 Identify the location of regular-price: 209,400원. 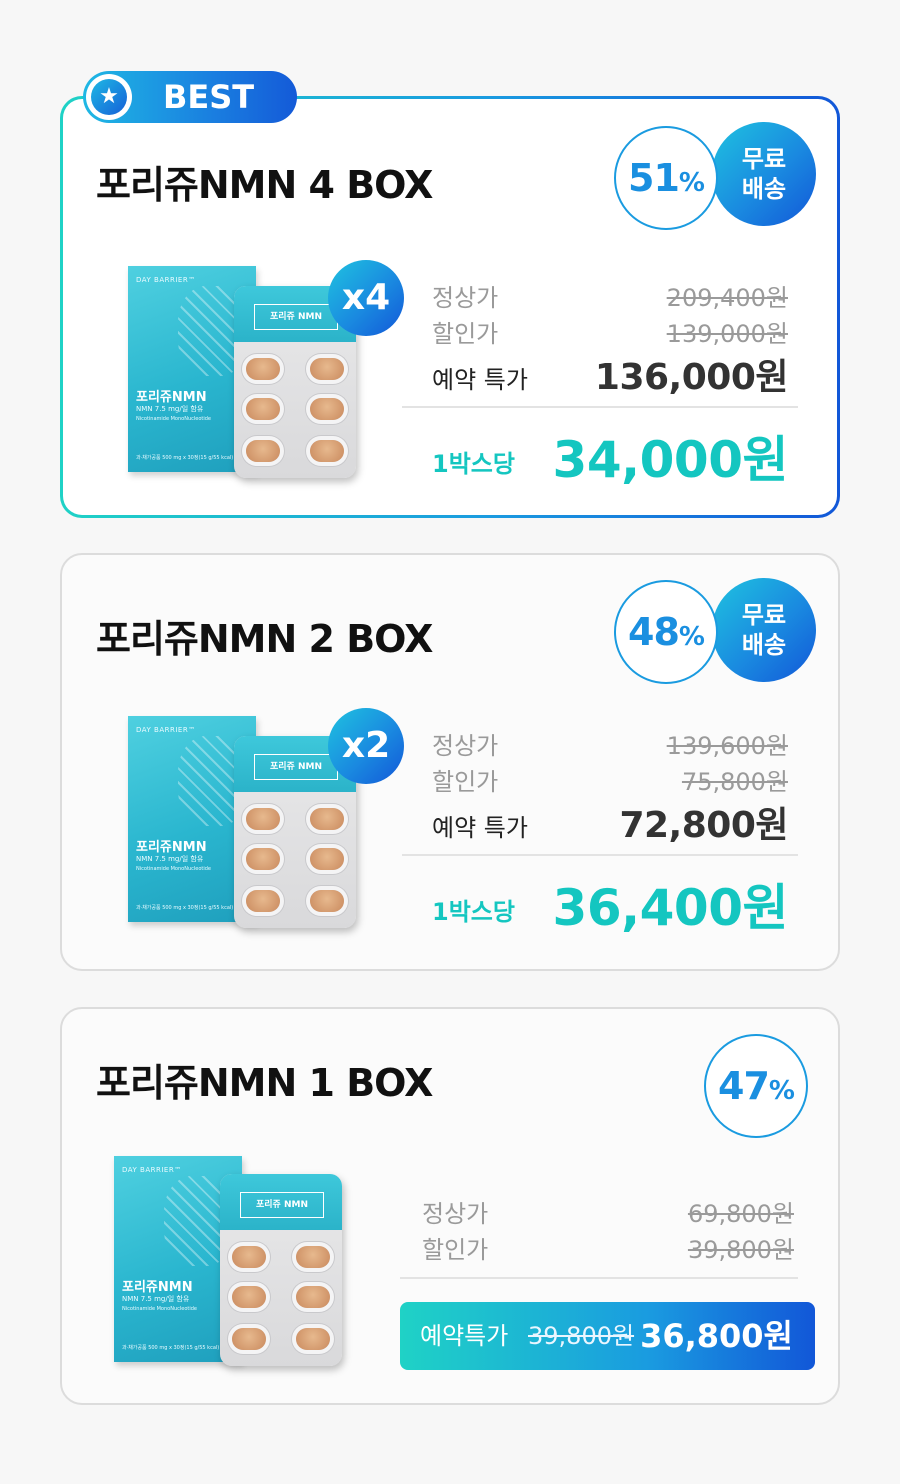
(727, 298).